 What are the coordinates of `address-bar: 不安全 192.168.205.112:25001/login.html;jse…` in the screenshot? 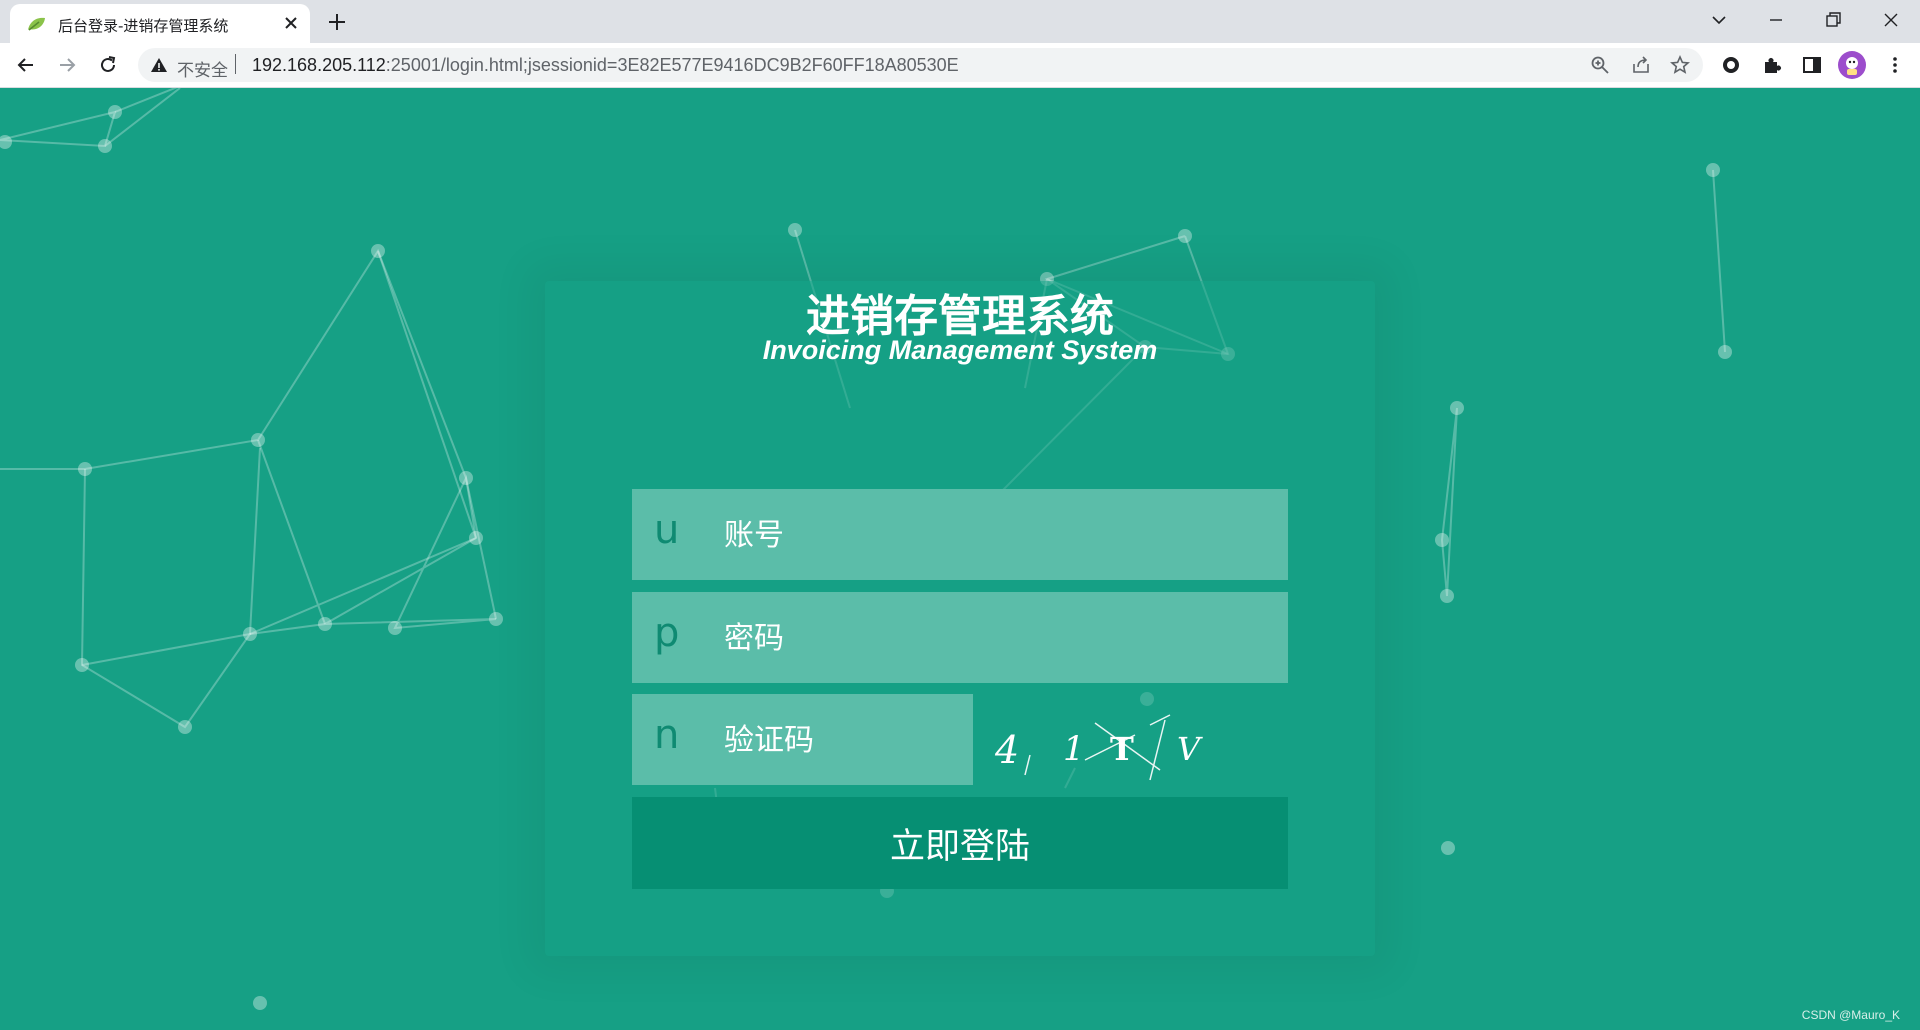 It's located at (920, 65).